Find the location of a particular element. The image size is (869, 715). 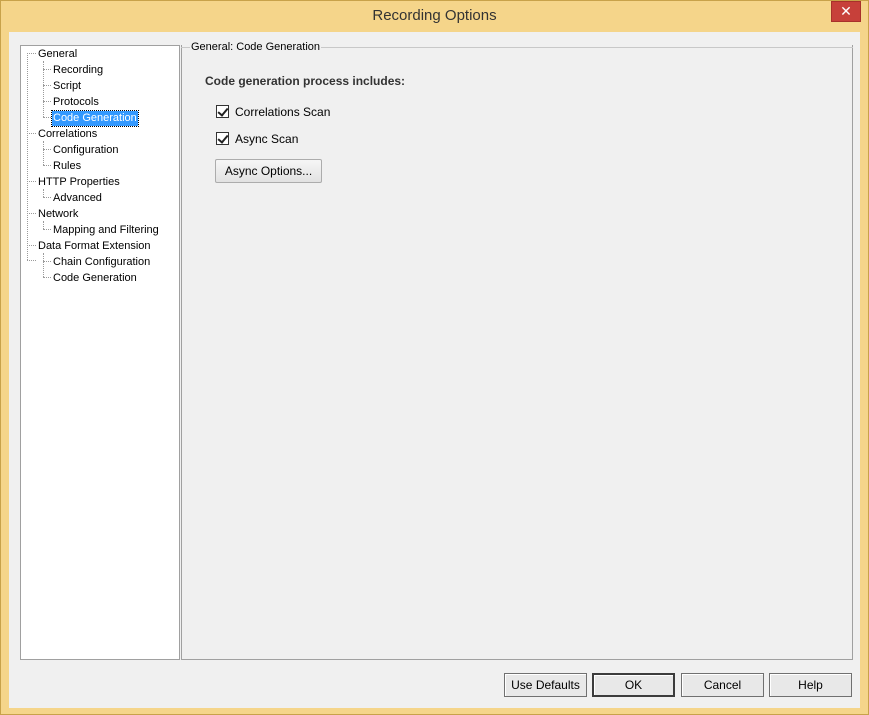

title-bar: Recording Options ✕ is located at coordinates (434, 17).